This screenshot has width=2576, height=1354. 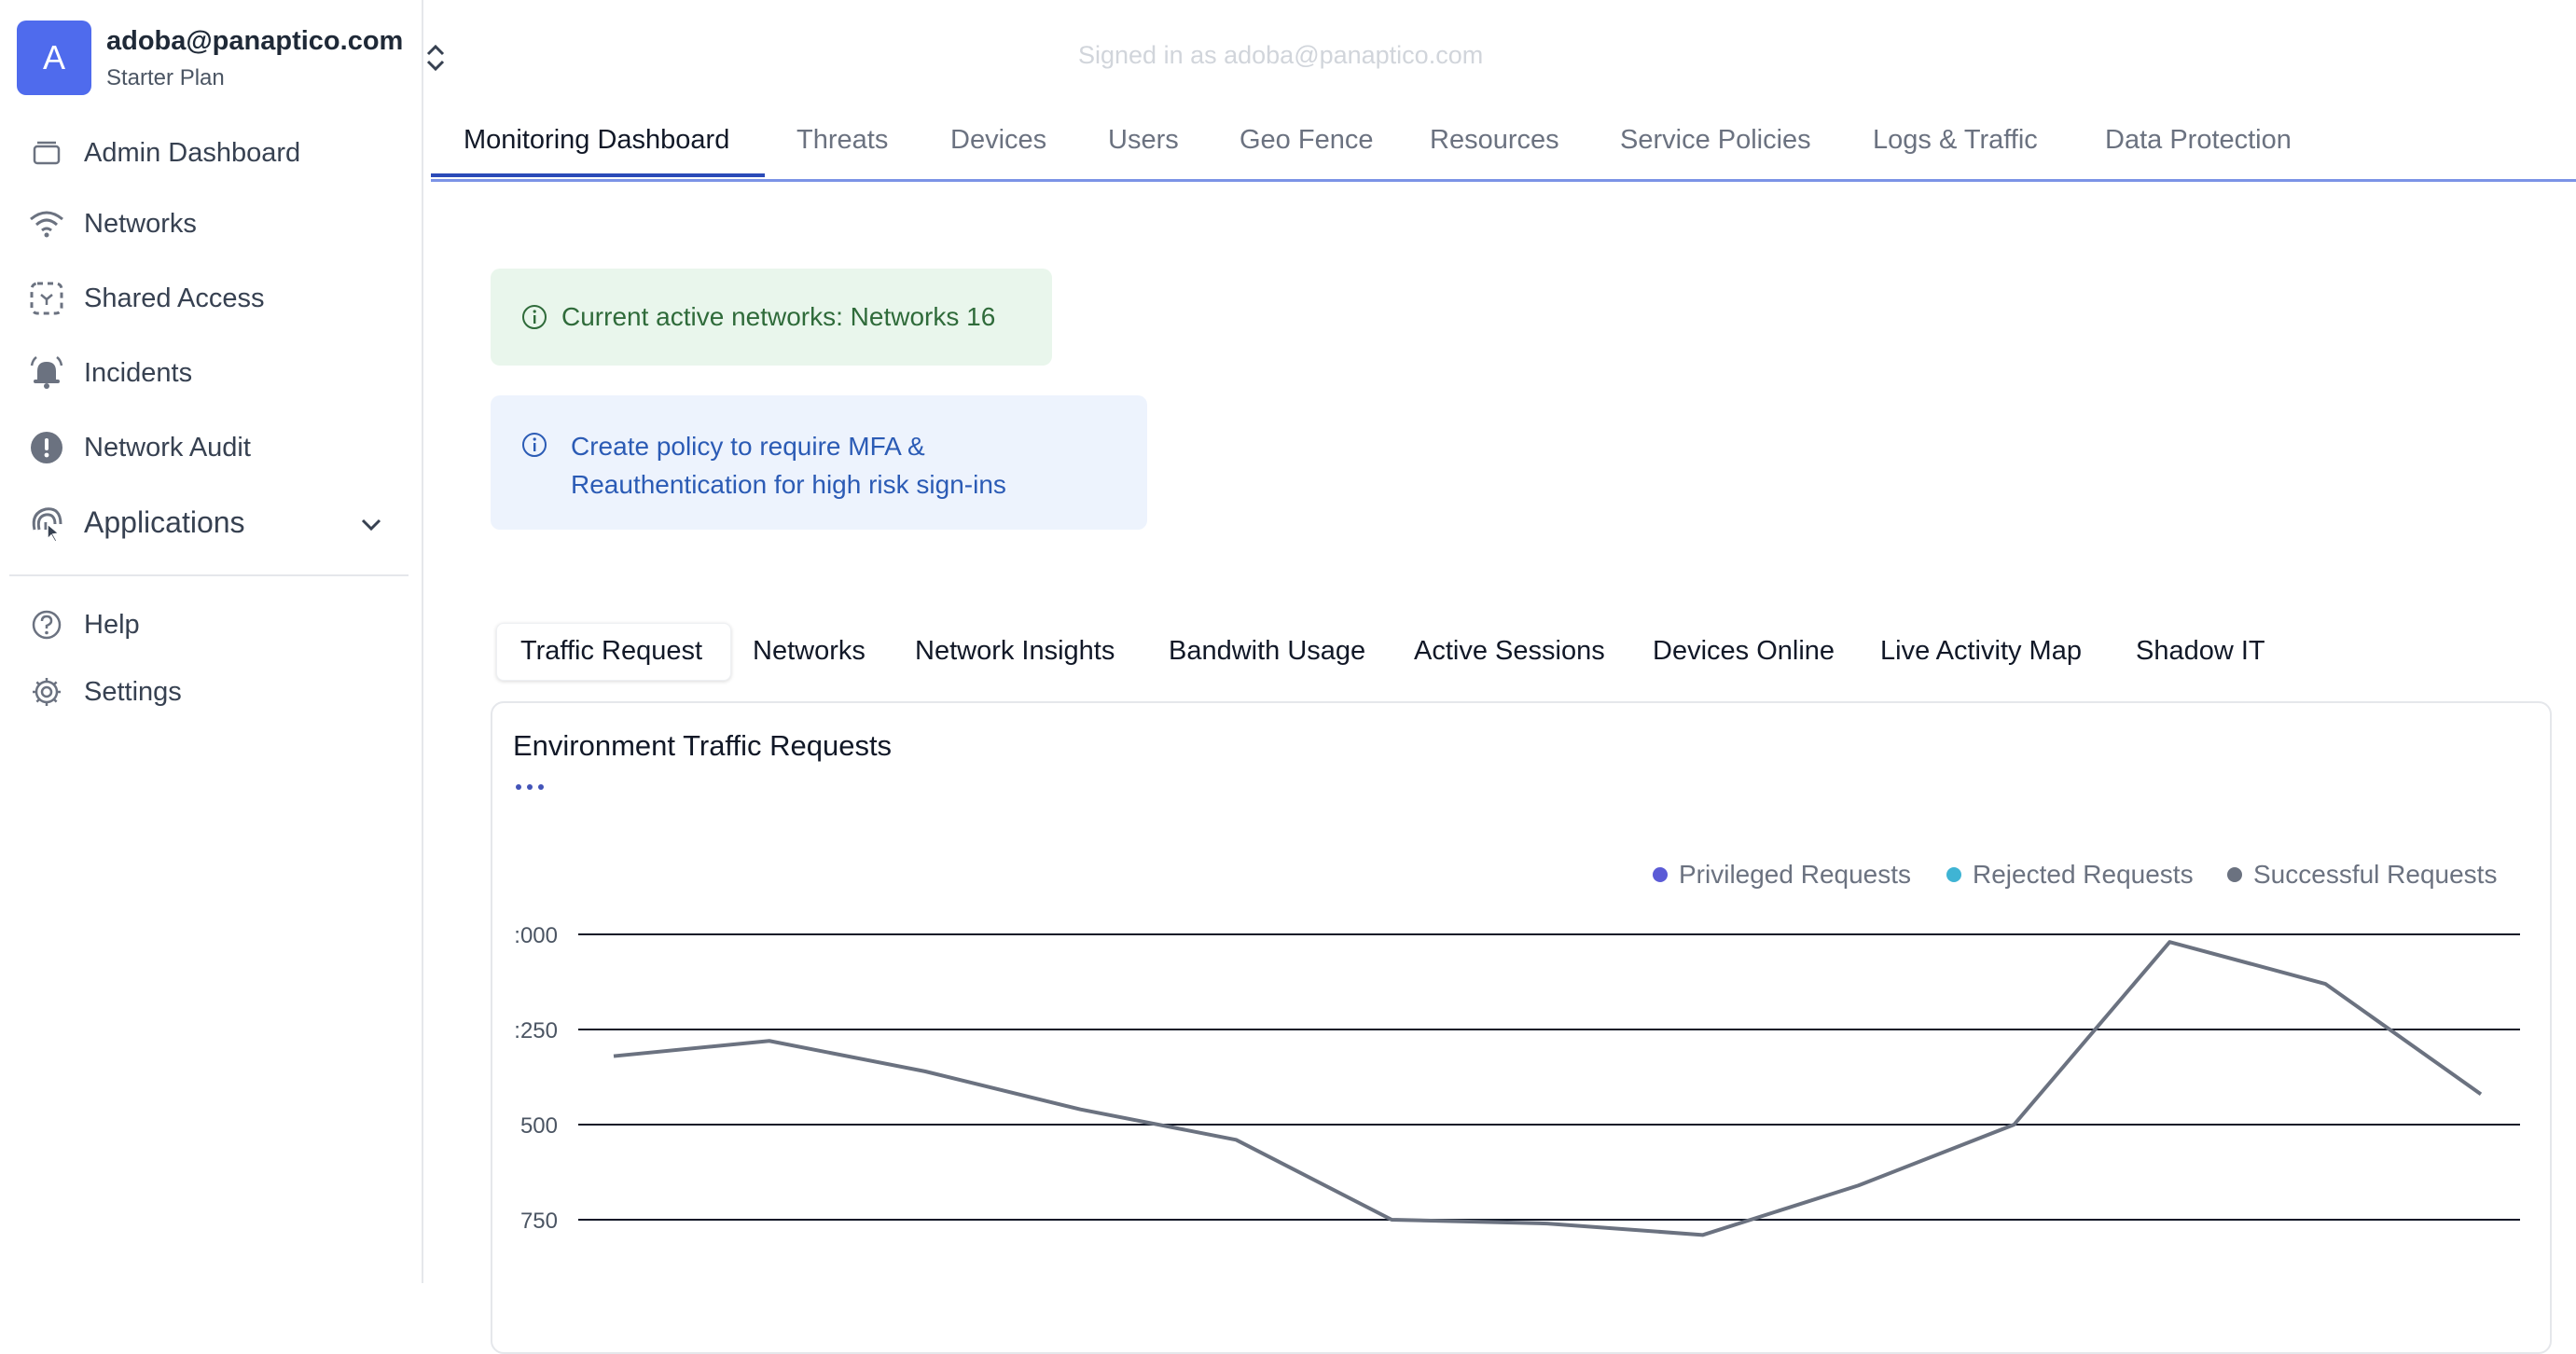 What do you see at coordinates (539, 1221) in the screenshot?
I see `y-tick-label: 750` at bounding box center [539, 1221].